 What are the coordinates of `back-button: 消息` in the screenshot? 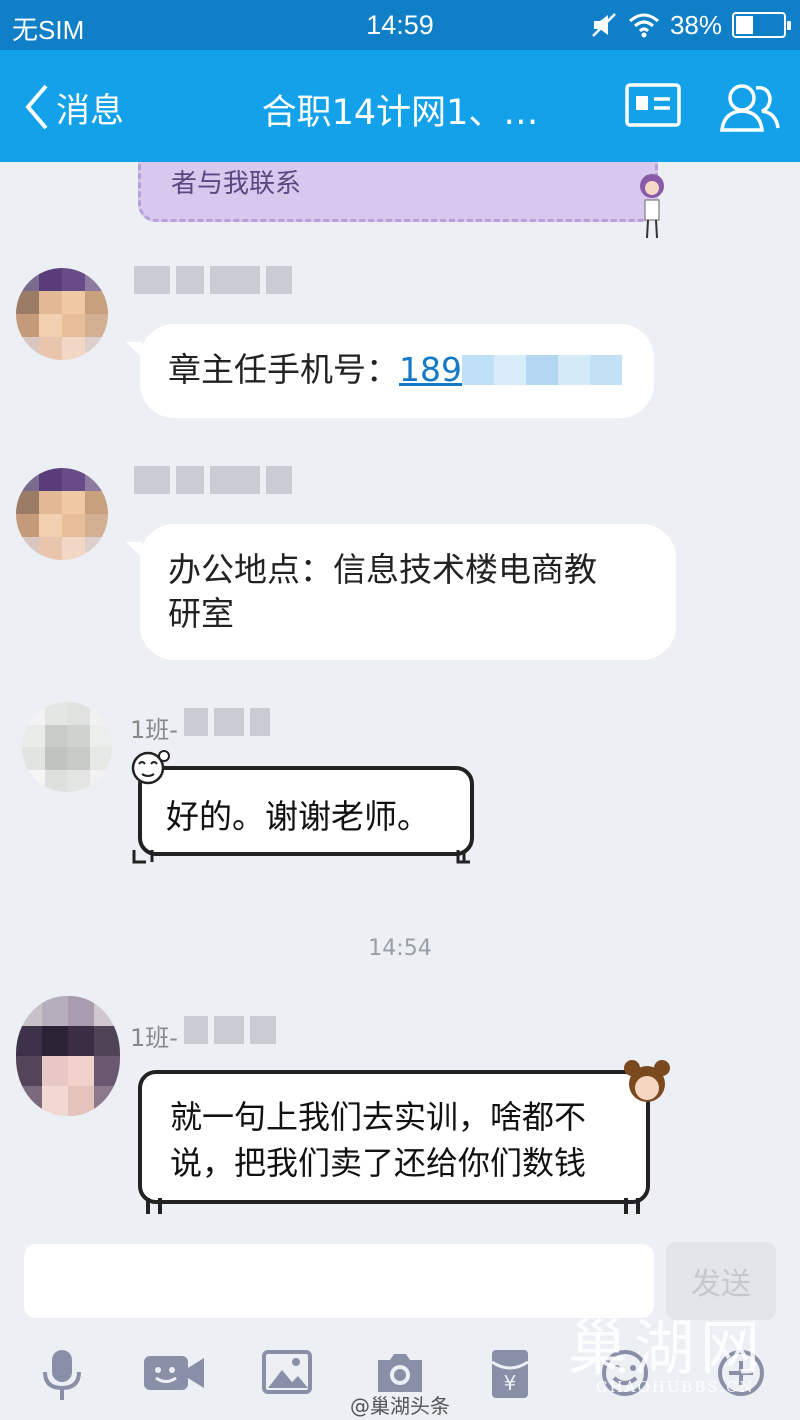 It's located at (73, 107).